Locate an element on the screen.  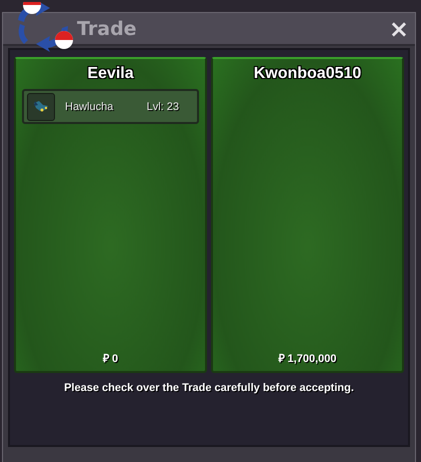
pokemon-sprite-icon is located at coordinates (41, 106).